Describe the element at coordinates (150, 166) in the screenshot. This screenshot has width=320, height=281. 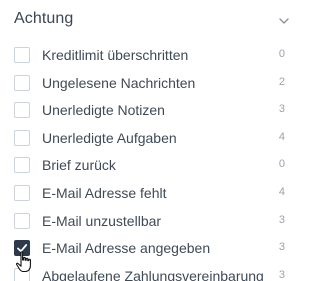
I see `filter-item: Brief zurück 0` at that location.